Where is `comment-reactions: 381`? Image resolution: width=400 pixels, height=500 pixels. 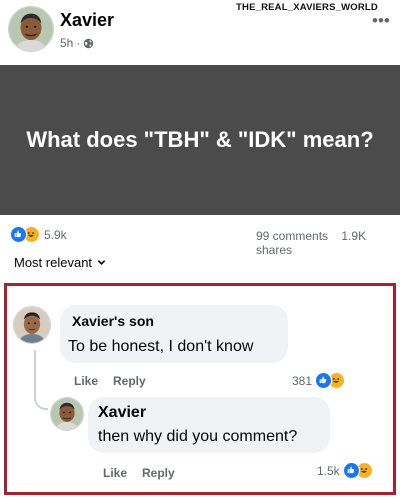
comment-reactions: 381 is located at coordinates (319, 380).